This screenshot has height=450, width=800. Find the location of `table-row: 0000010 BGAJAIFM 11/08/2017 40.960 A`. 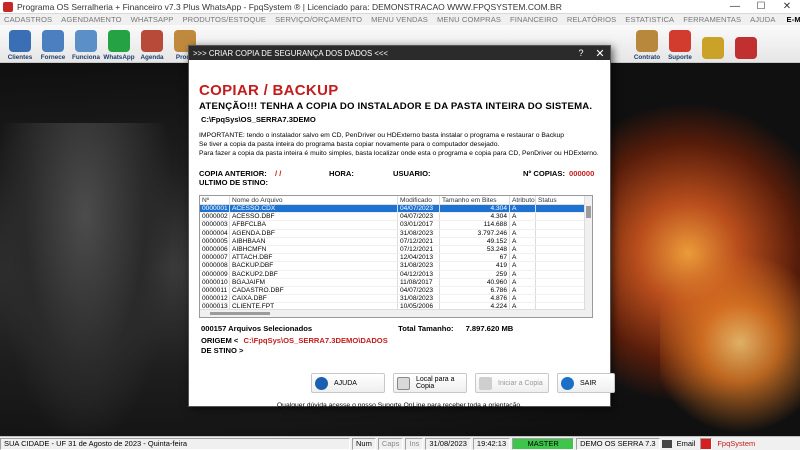

table-row: 0000010 BGAJAIFM 11/08/2017 40.960 A is located at coordinates (396, 282).